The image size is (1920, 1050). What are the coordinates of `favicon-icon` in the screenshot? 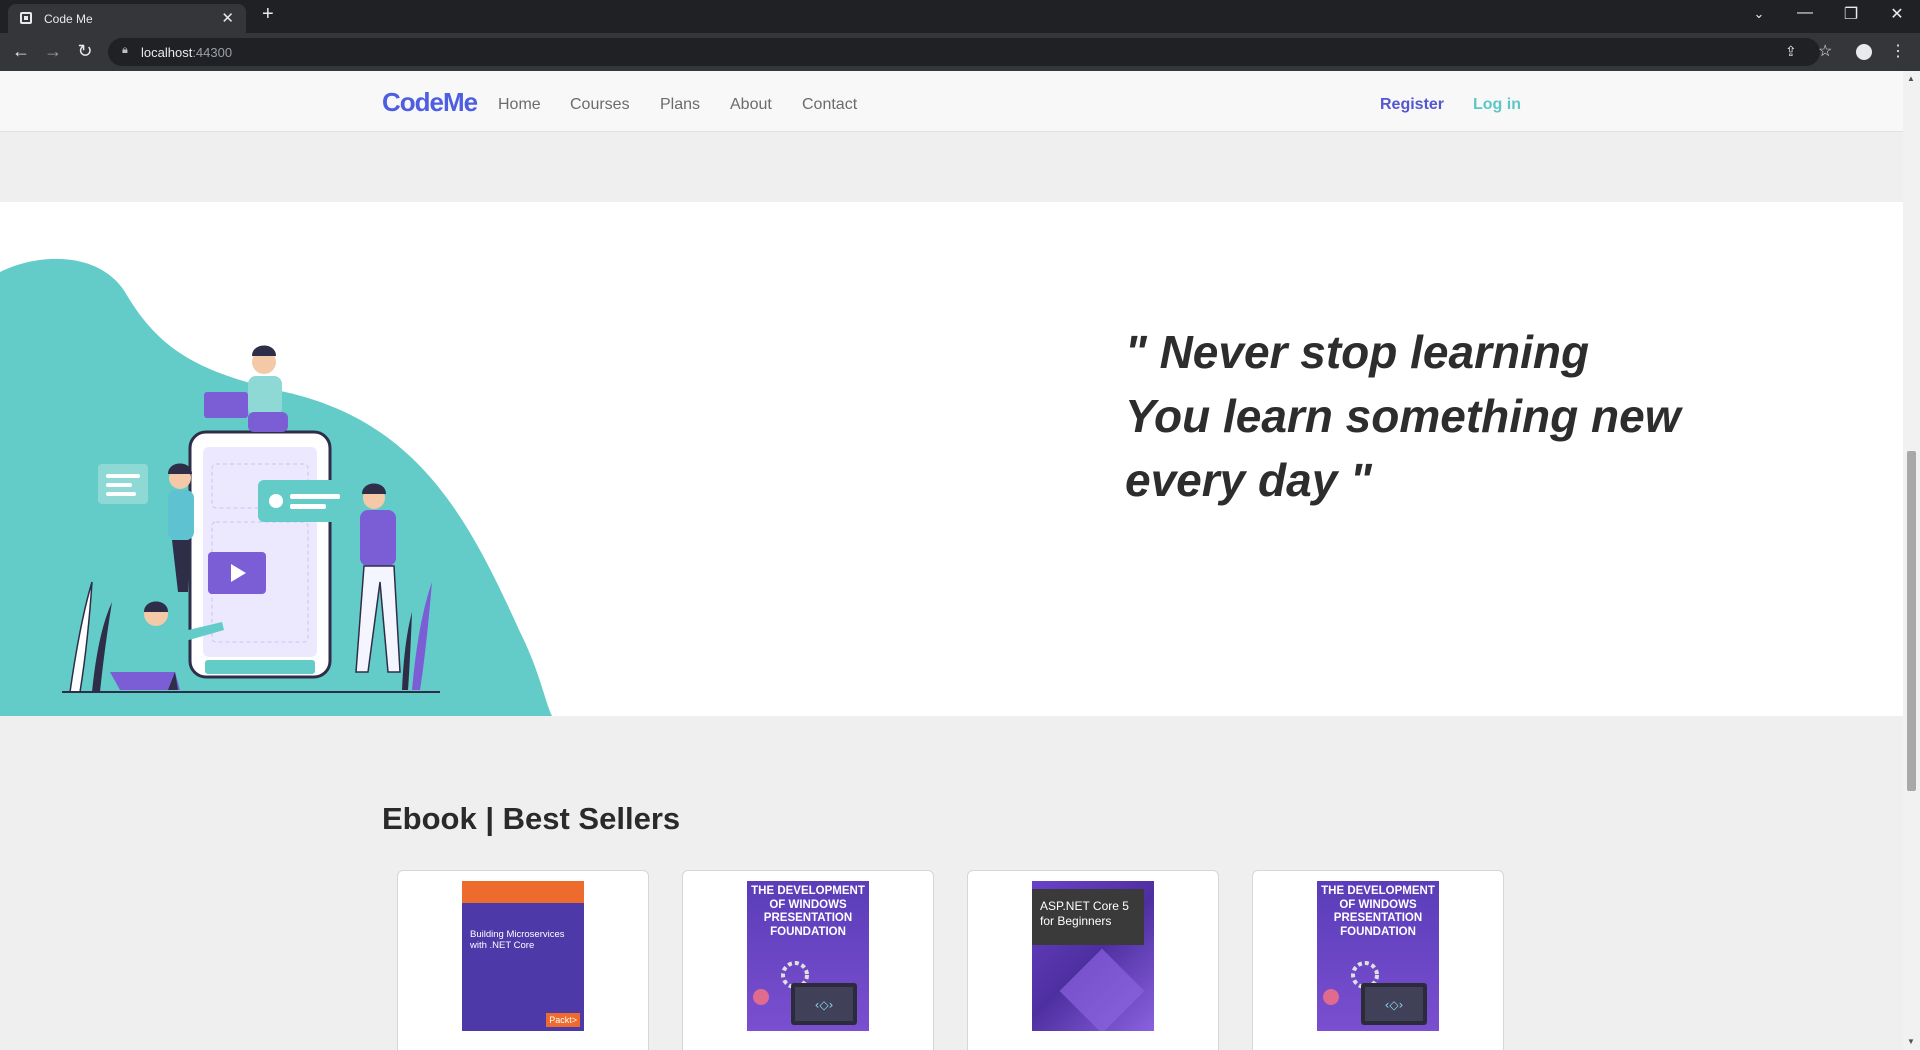 It's located at (26, 18).